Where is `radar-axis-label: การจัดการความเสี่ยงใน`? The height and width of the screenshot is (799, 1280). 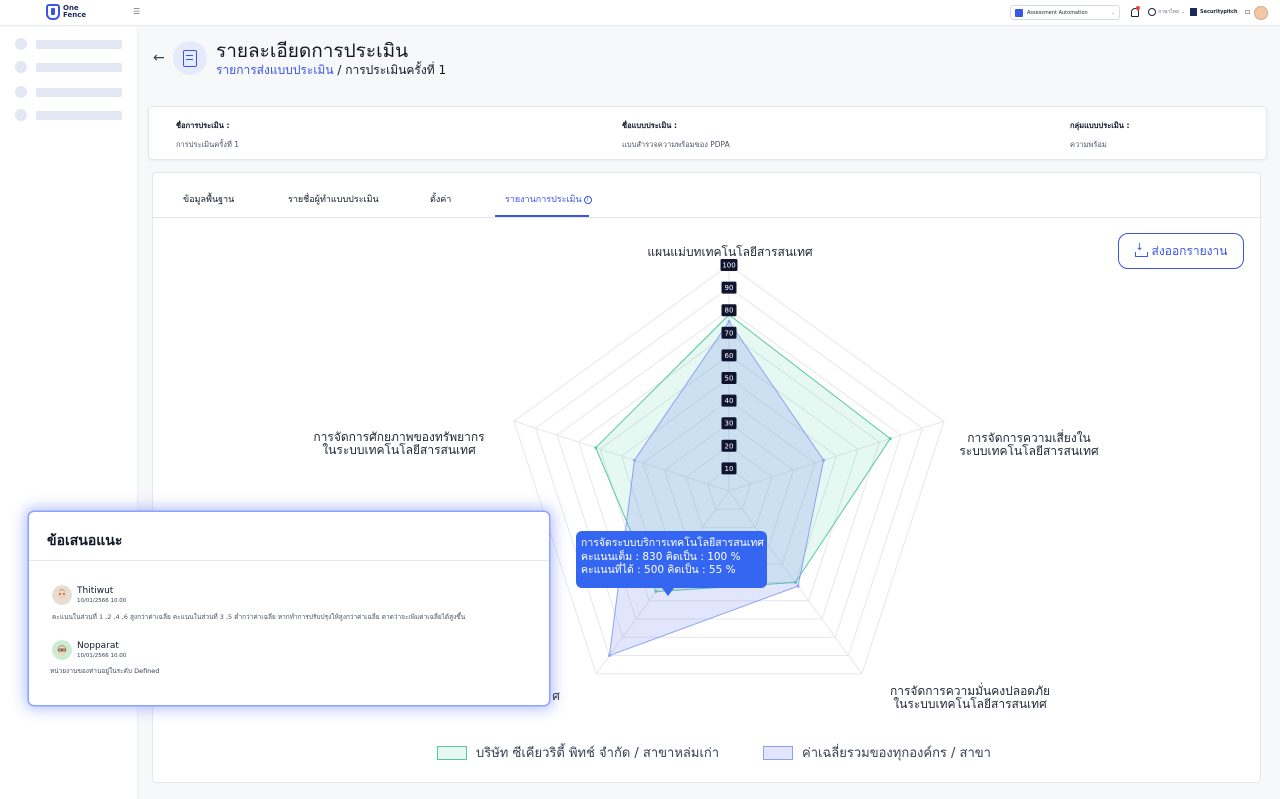
radar-axis-label: การจัดการความเสี่ยงใน is located at coordinates (1029, 437).